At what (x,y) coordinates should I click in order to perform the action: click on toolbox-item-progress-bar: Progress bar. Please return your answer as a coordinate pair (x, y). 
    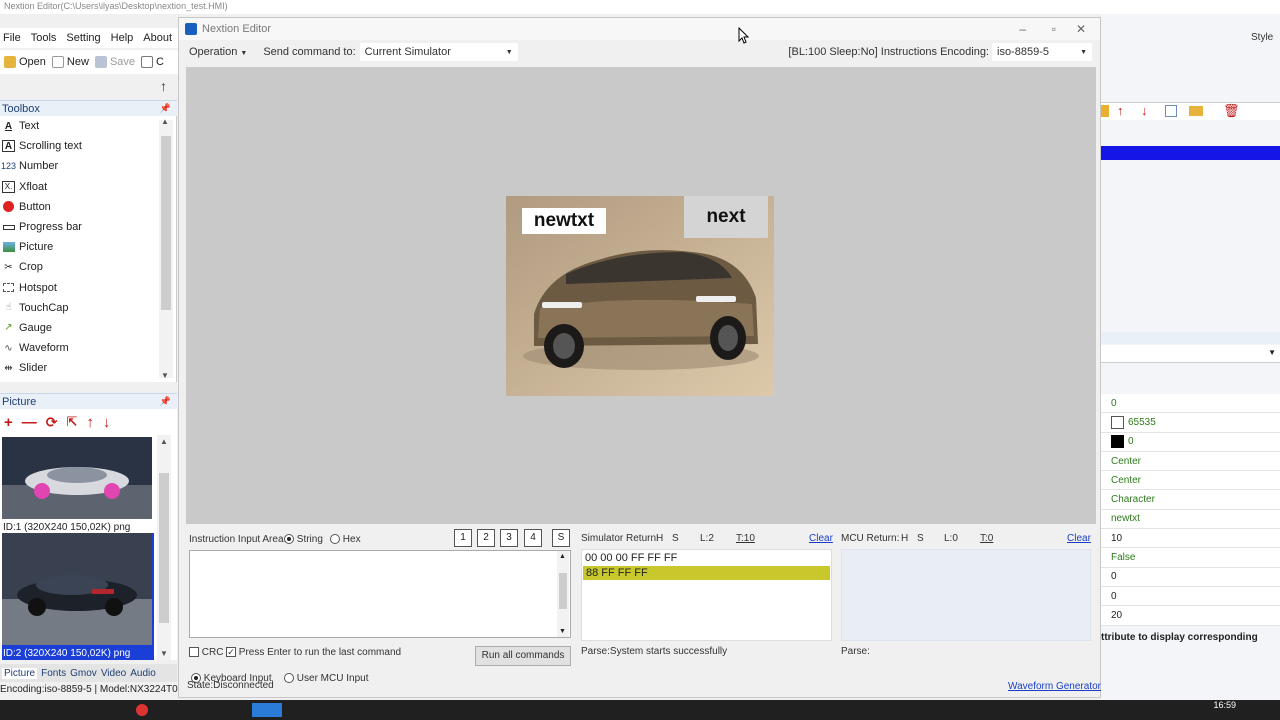
    Looking at the image, I should click on (88, 227).